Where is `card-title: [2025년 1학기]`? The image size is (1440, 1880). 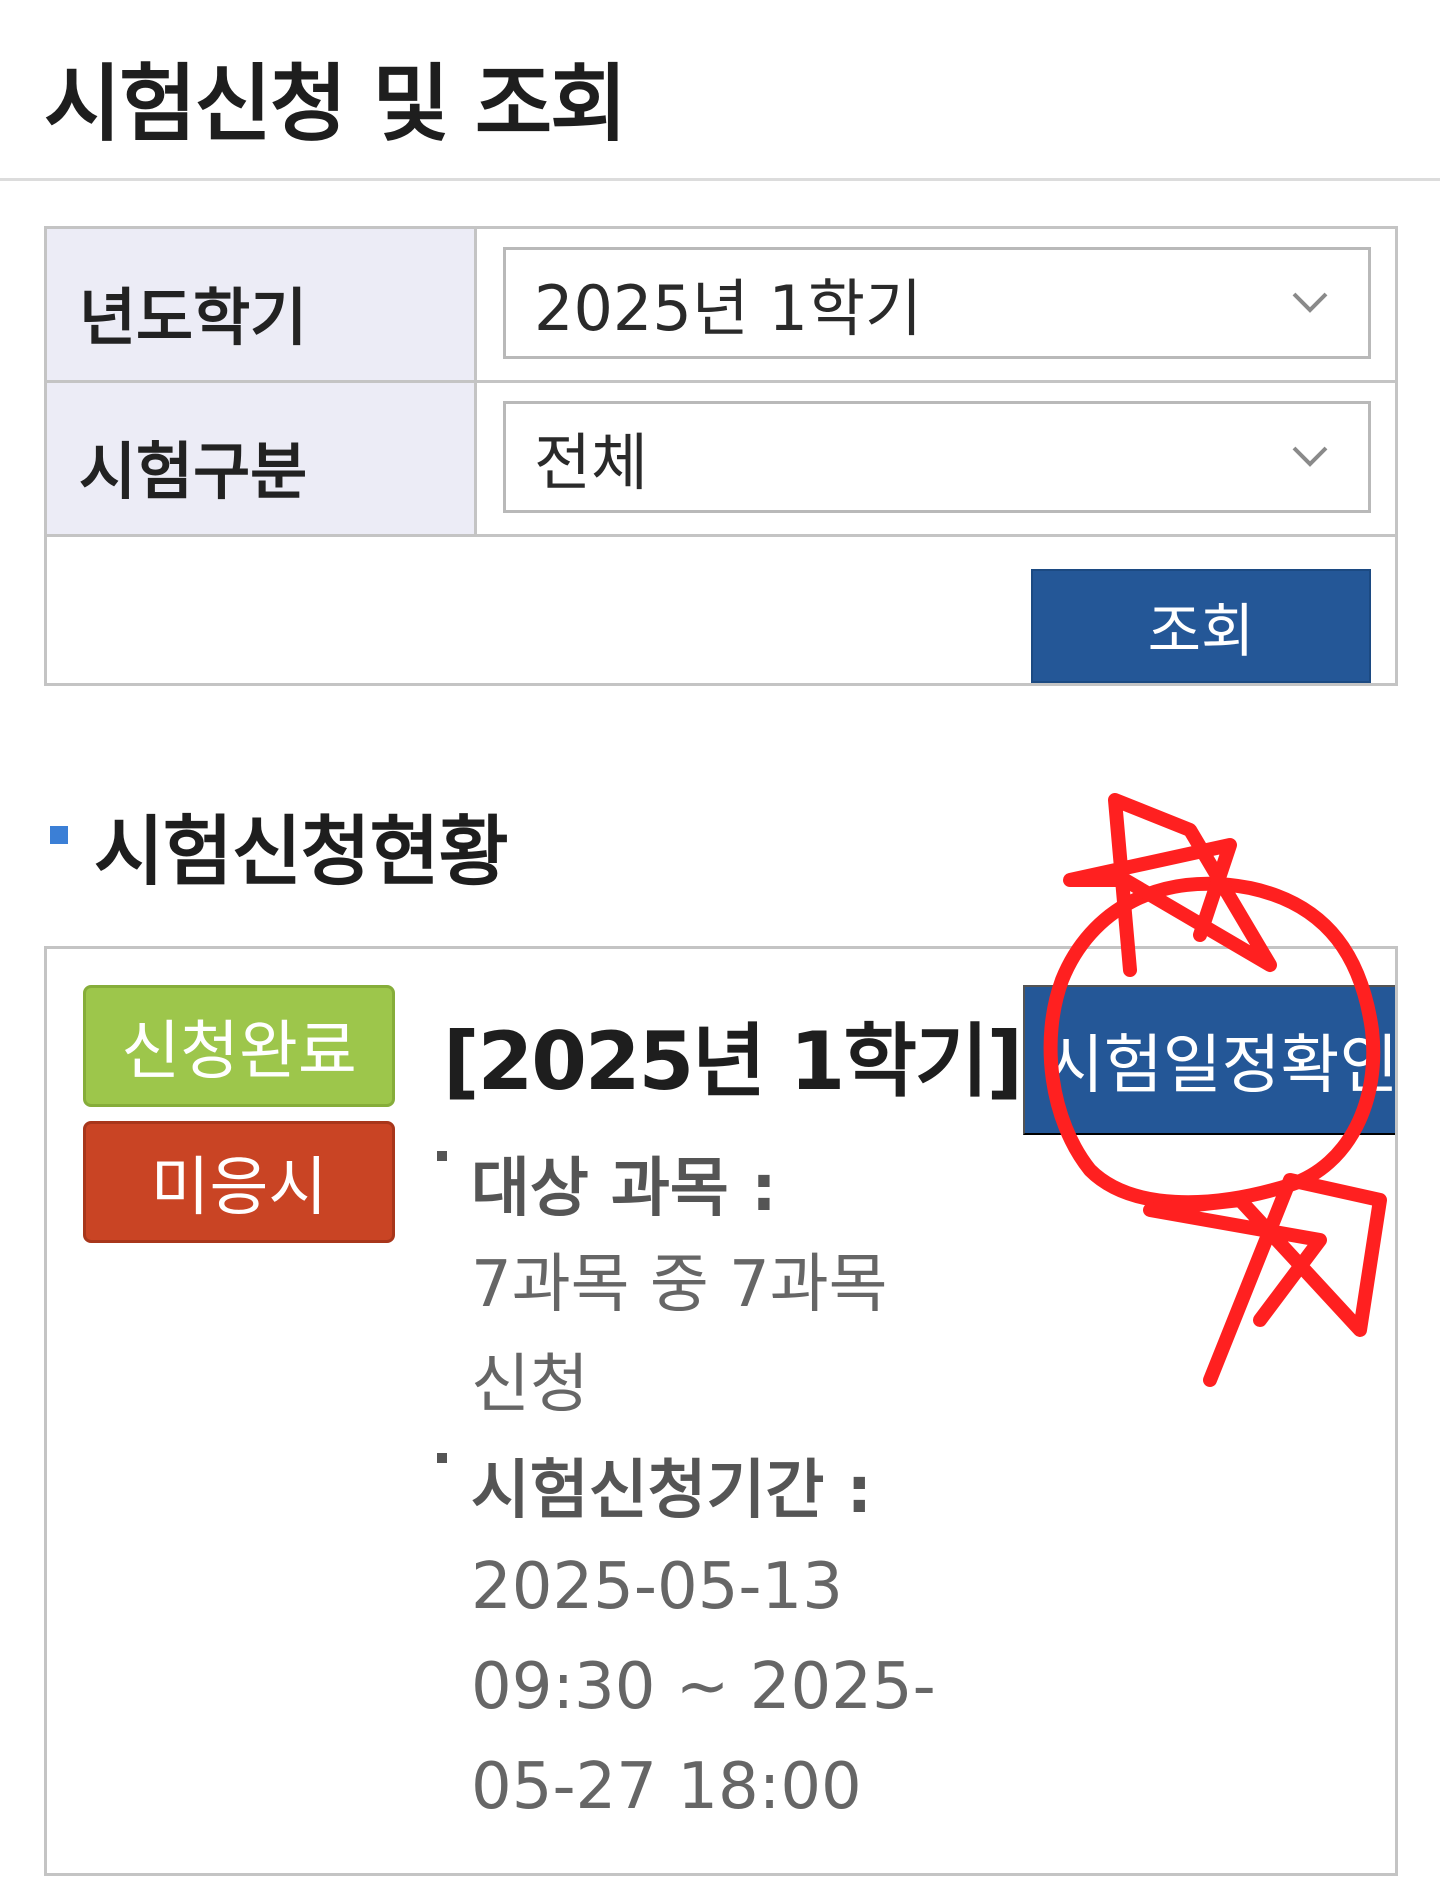 card-title: [2025년 1학기] is located at coordinates (733, 1061).